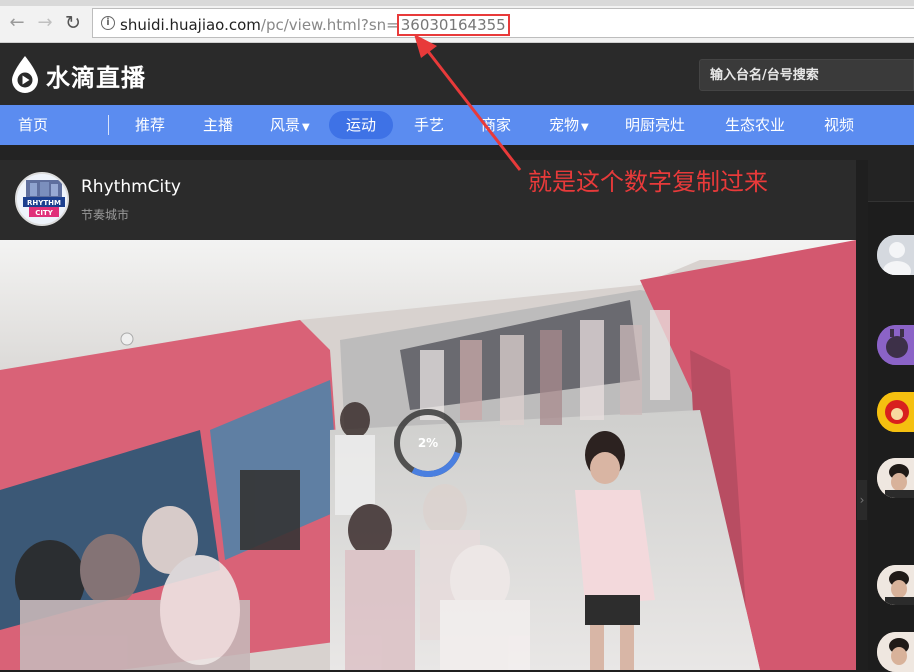 The width and height of the screenshot is (914, 672). What do you see at coordinates (131, 187) in the screenshot?
I see `channel-name: RhythmCity` at bounding box center [131, 187].